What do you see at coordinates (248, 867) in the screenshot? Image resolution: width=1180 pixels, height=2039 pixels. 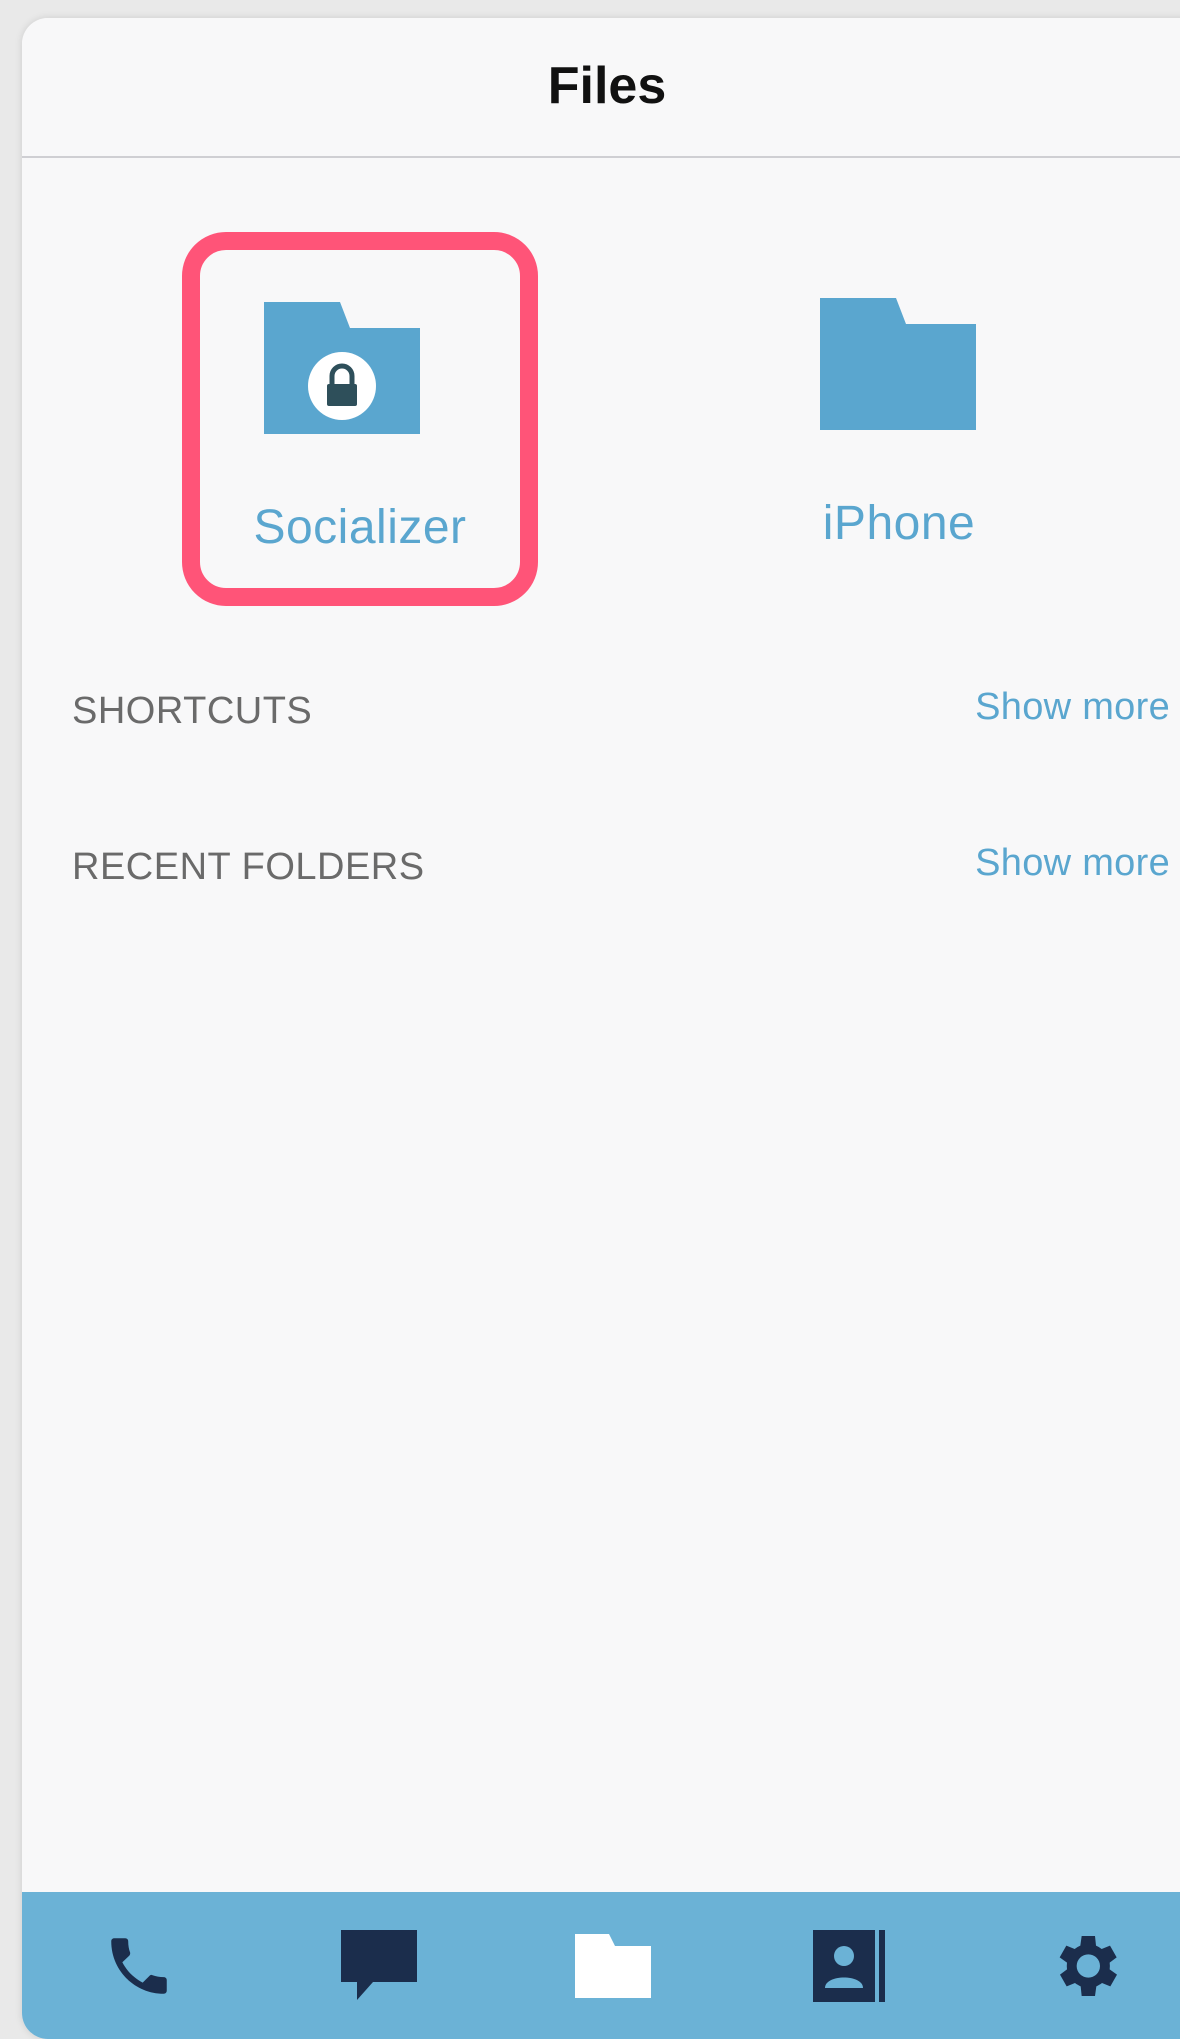 I see `section-recent-folders-label: RECENT FOLDERS` at bounding box center [248, 867].